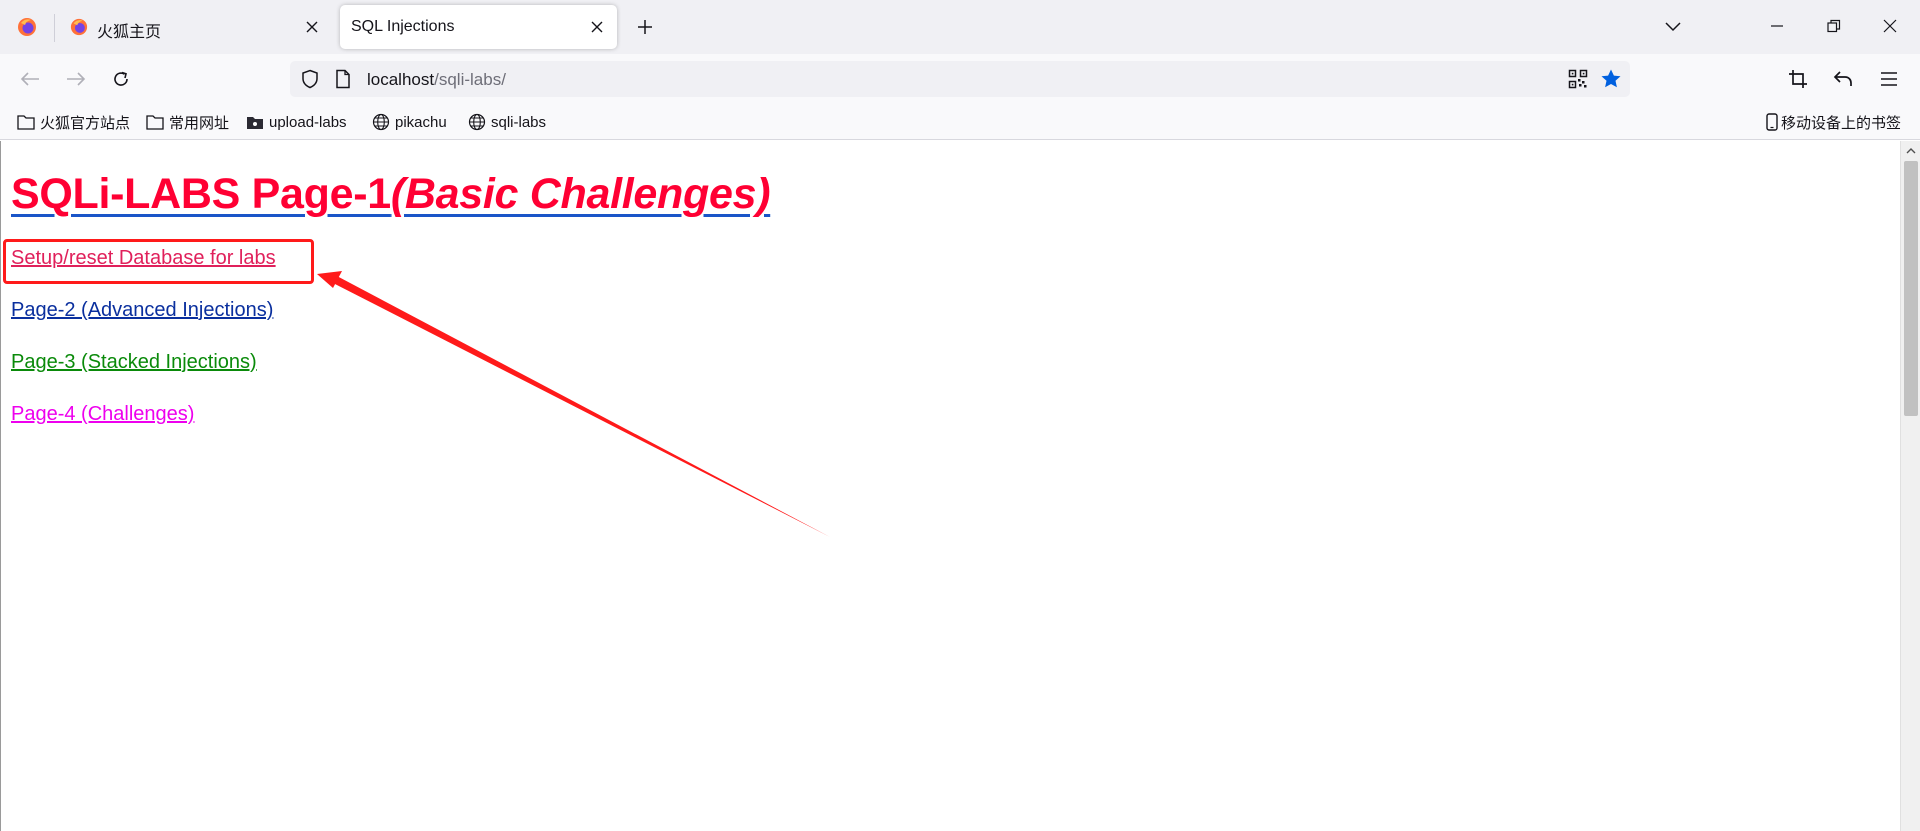 The height and width of the screenshot is (831, 1920). Describe the element at coordinates (102, 414) in the screenshot. I see `page-4-link: Page-4 (Challenges)` at that location.